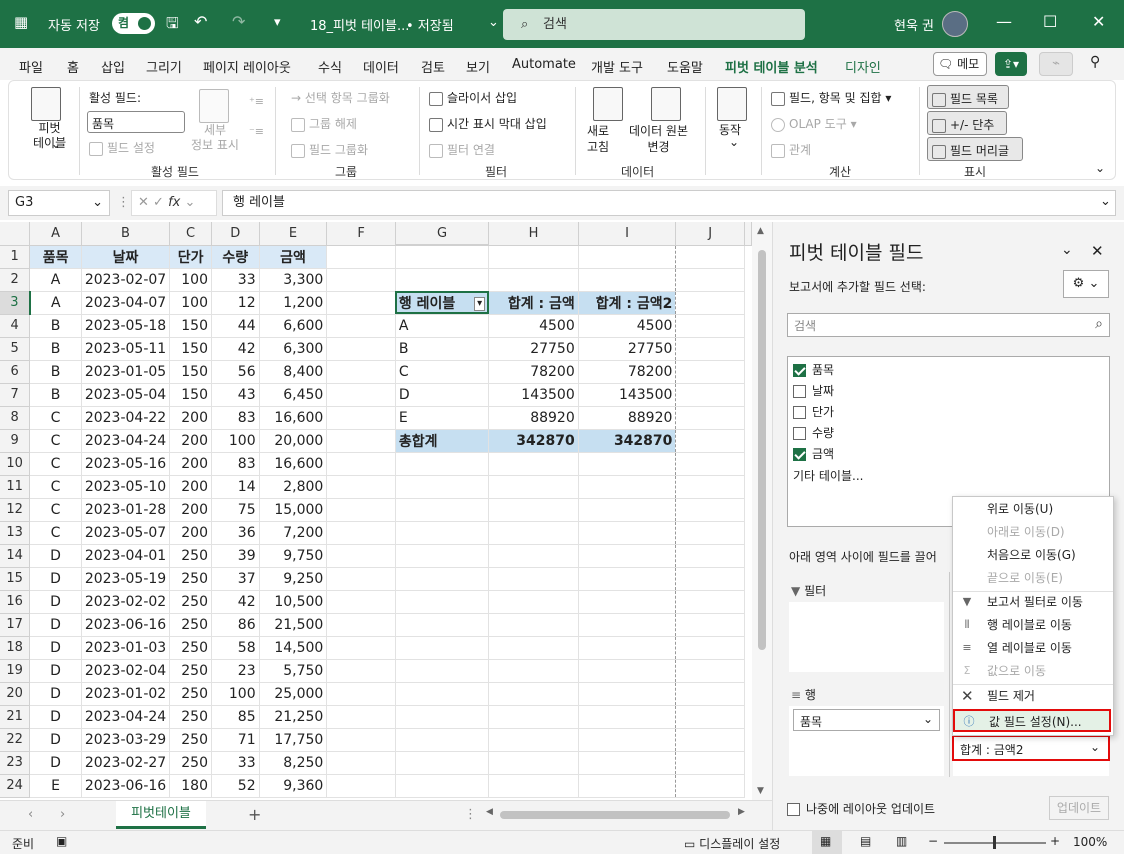 This screenshot has width=1124, height=854. What do you see at coordinates (235, 487) in the screenshot?
I see `cell: 14` at bounding box center [235, 487].